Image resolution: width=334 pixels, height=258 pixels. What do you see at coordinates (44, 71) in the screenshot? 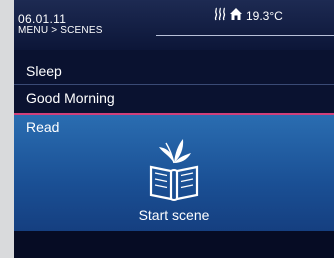
I see `scene-item-label: Sleep` at bounding box center [44, 71].